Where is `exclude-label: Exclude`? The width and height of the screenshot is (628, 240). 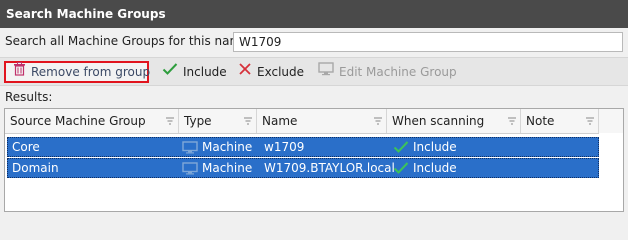 exclude-label: Exclude is located at coordinates (281, 72).